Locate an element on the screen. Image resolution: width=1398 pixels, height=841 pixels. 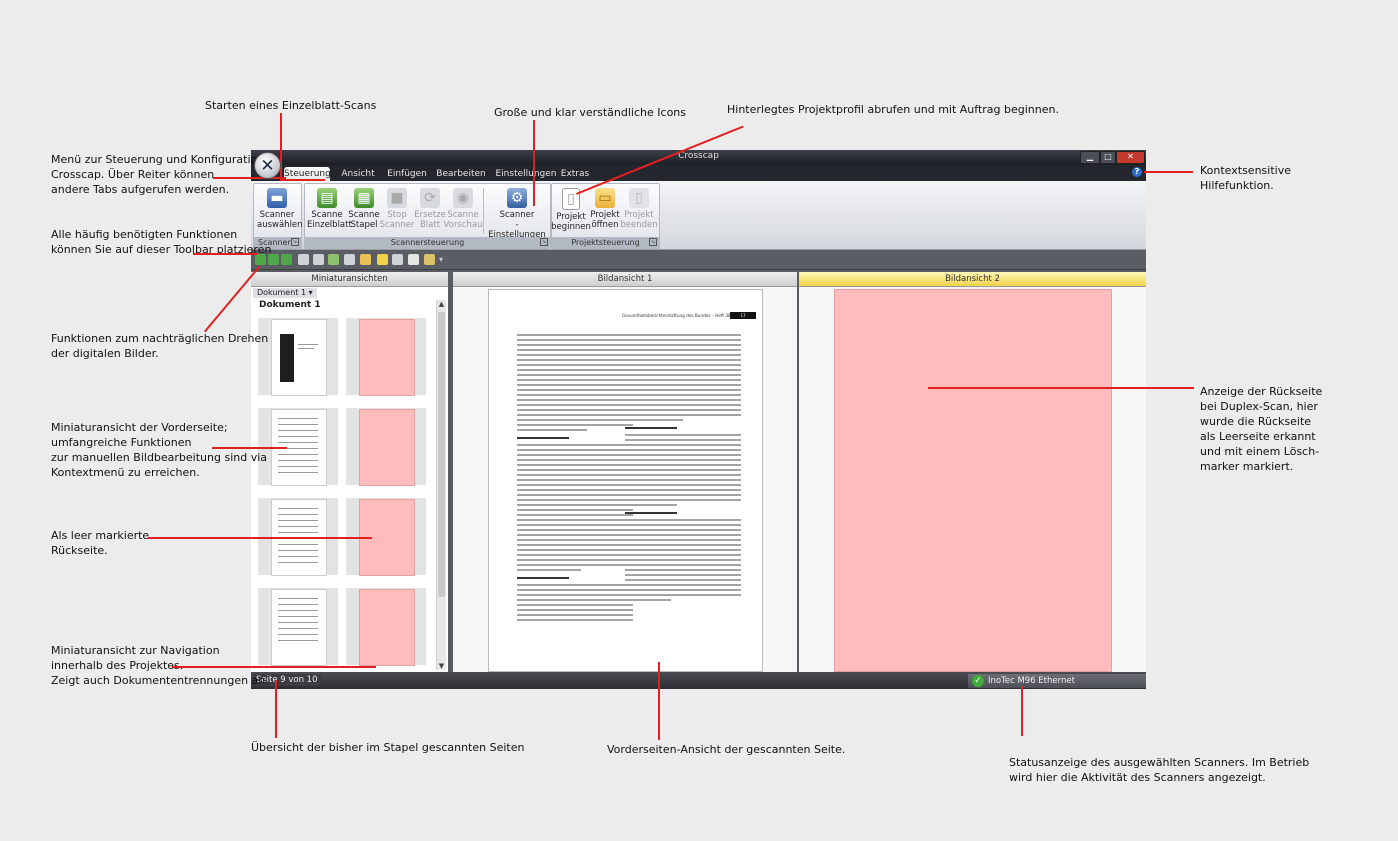
text-column-left is located at coordinates (575, 479).